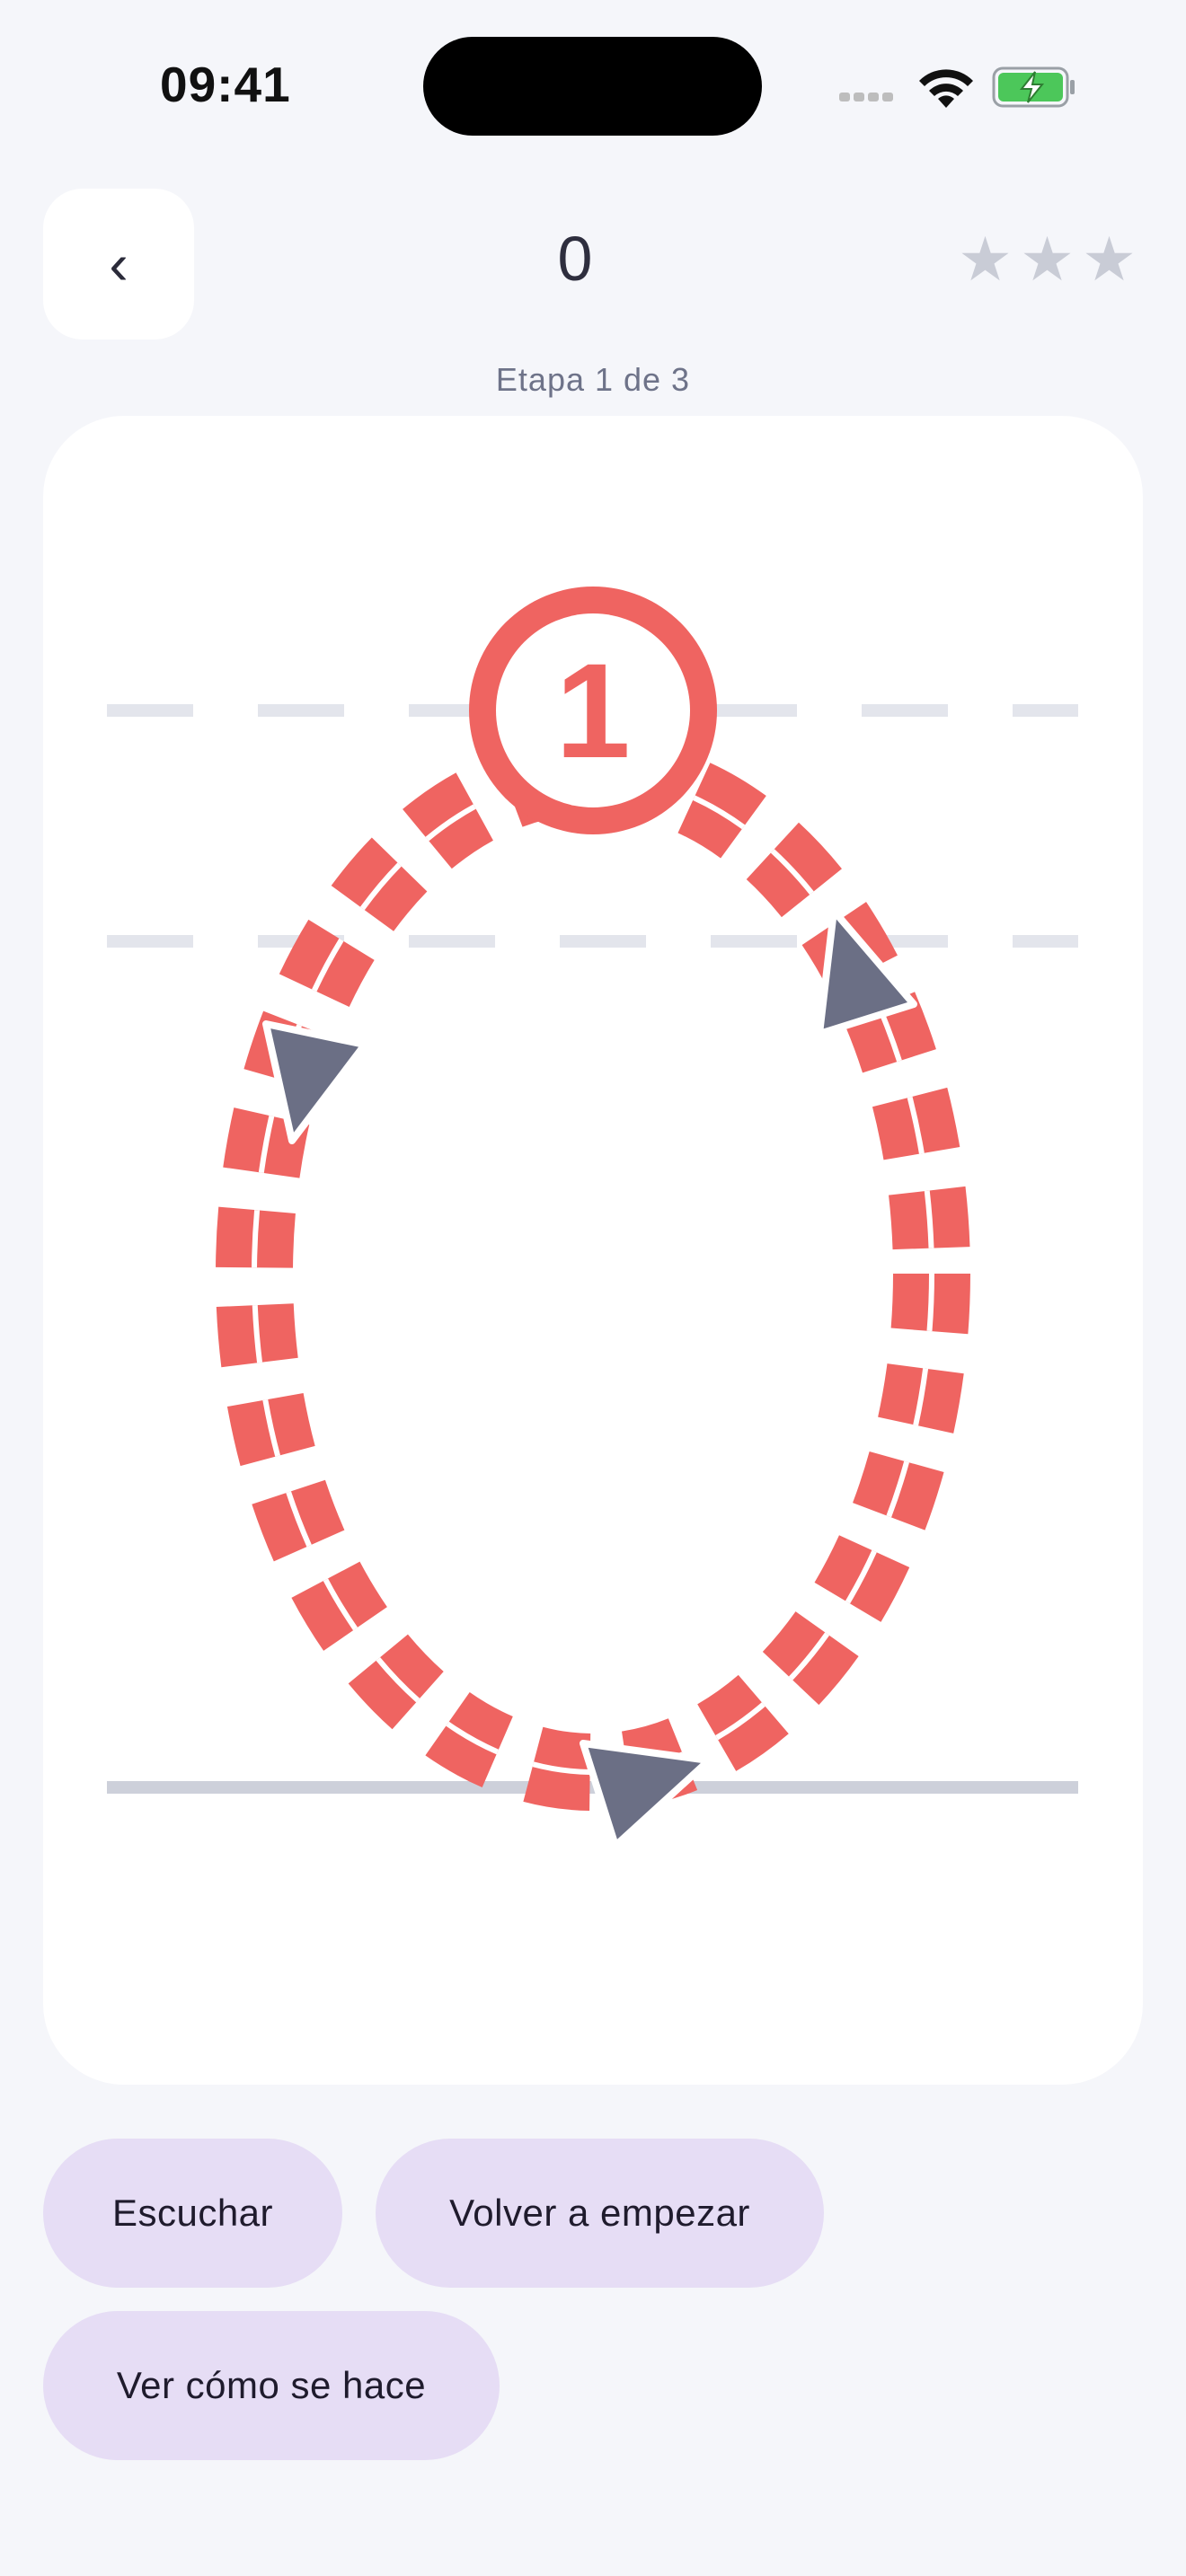 The width and height of the screenshot is (1186, 2576). I want to click on status-time: 09:41, so click(225, 84).